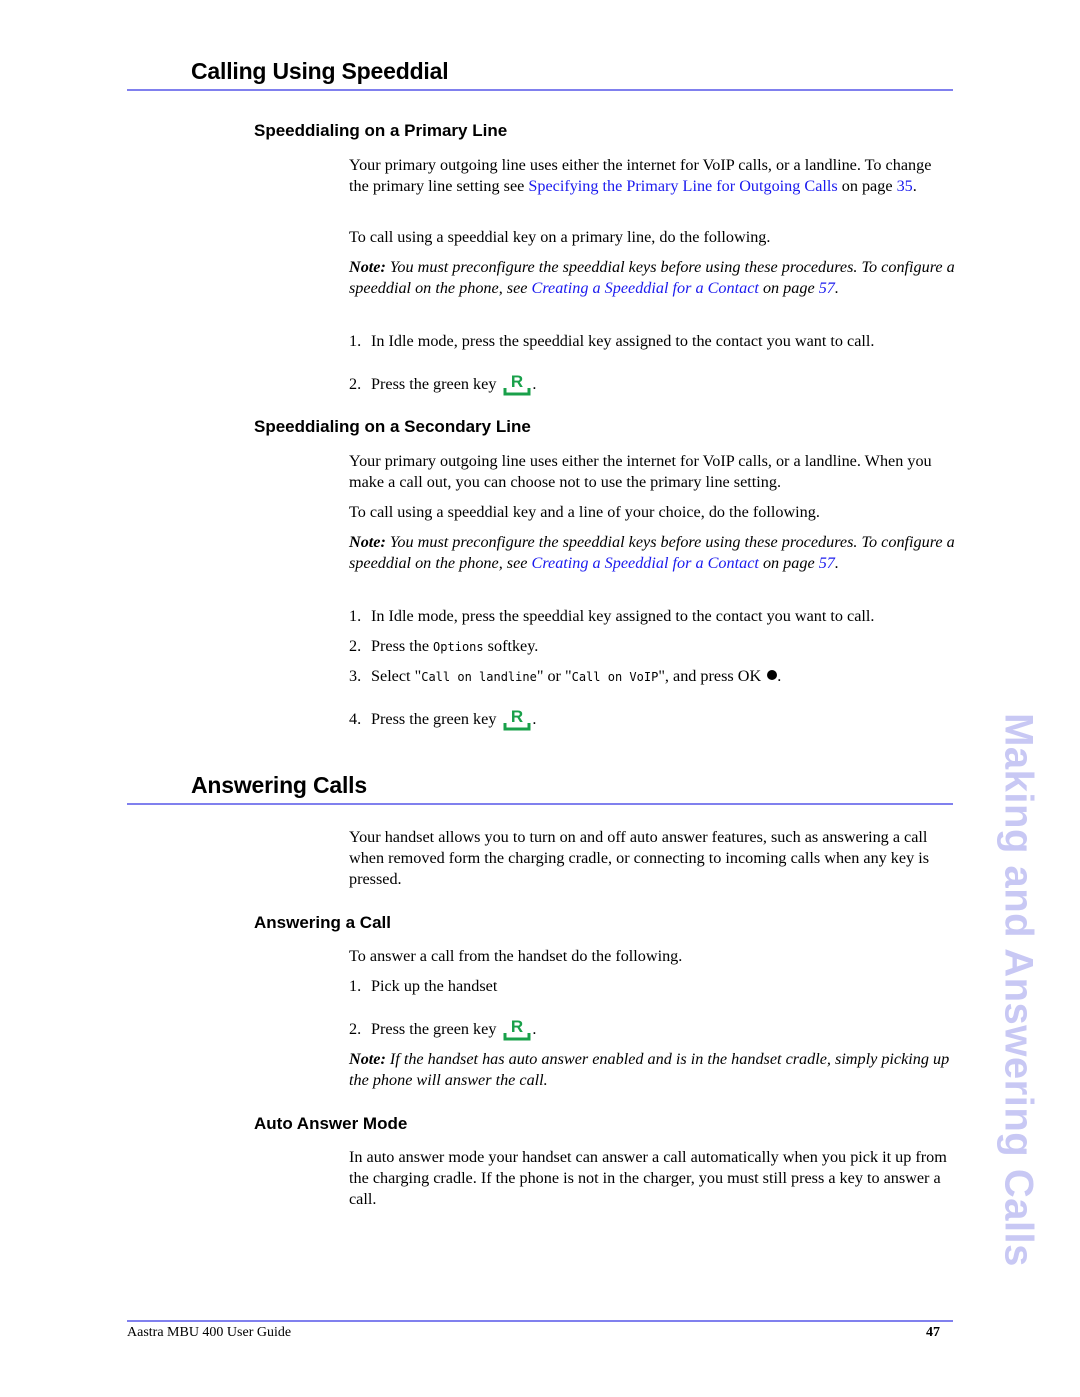 Image resolution: width=1080 pixels, height=1397 pixels. I want to click on step-item: 4. Press the green key R., so click(442, 719).